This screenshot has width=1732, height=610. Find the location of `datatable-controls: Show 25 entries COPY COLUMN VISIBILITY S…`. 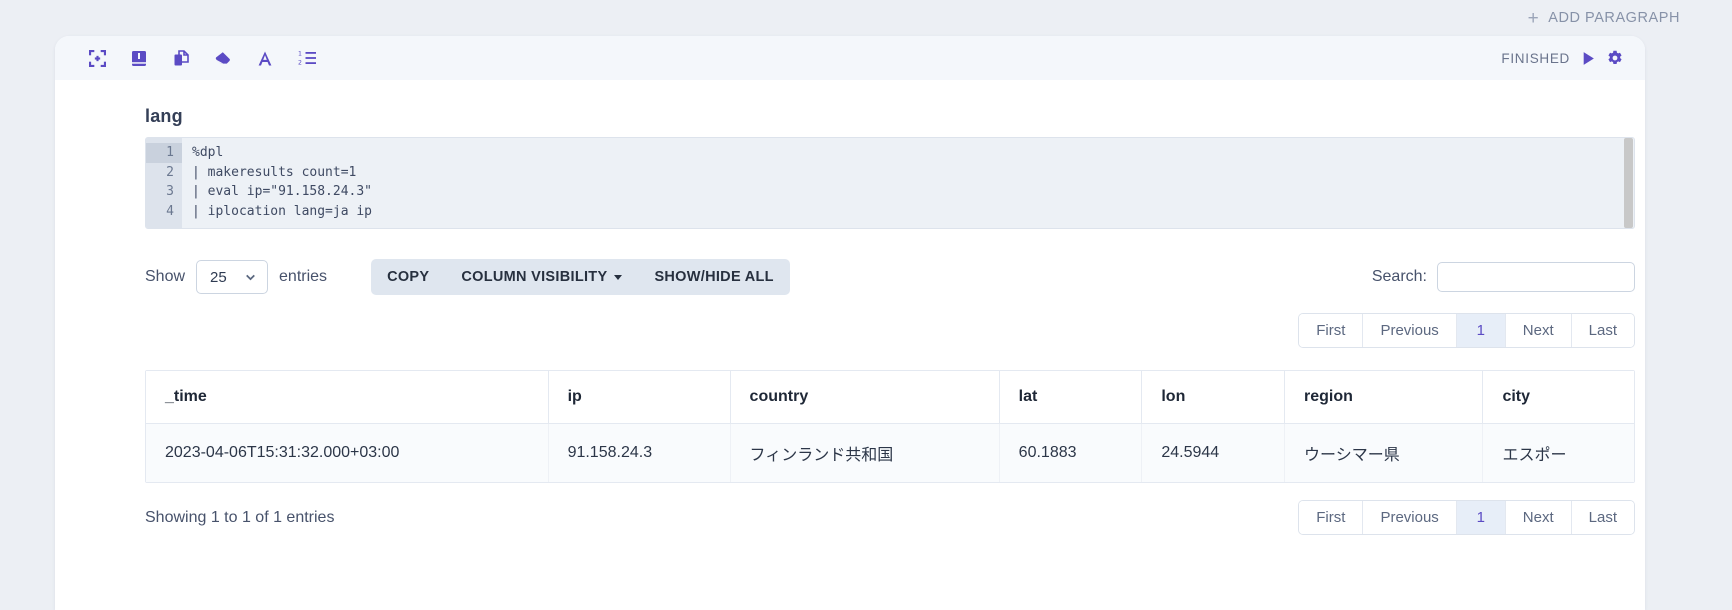

datatable-controls: Show 25 entries COPY COLUMN VISIBILITY S… is located at coordinates (890, 277).